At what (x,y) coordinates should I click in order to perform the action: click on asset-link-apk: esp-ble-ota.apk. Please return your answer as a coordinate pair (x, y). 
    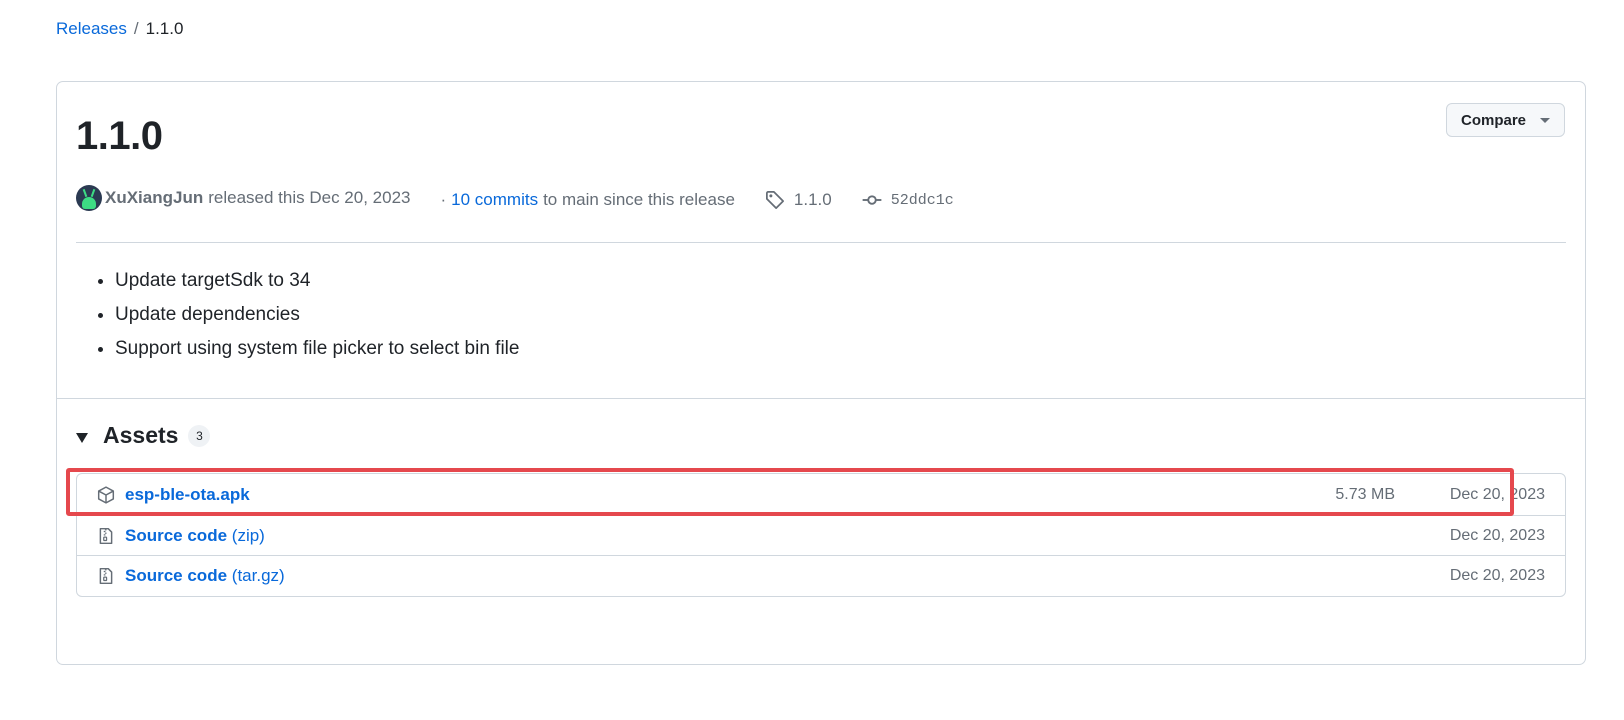
    Looking at the image, I should click on (187, 495).